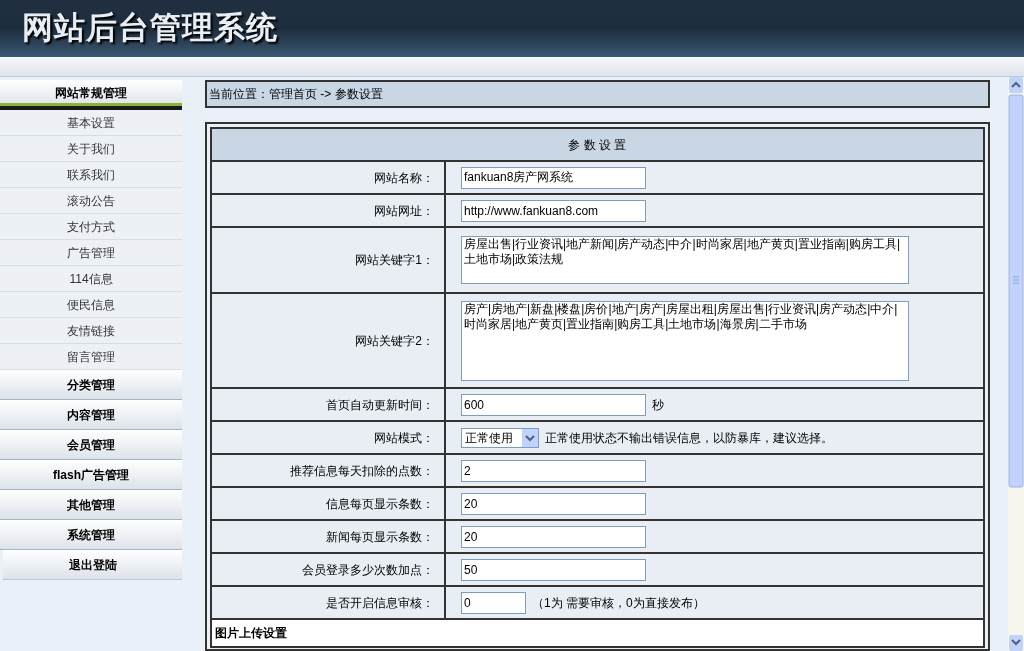  Describe the element at coordinates (500, 437) in the screenshot. I see `mode-dropdown: 正常使用` at that location.